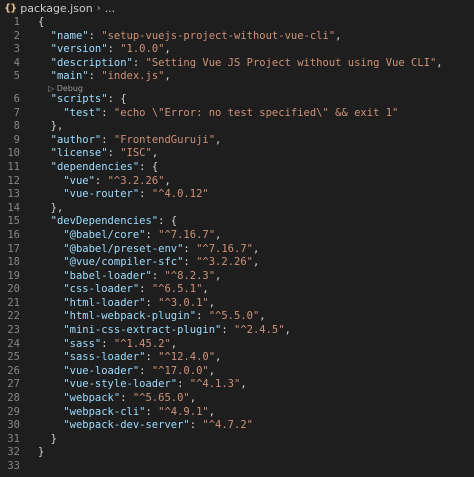  I want to click on code-line: 21 "html-loader": "^3.0.1",, so click(237, 304).